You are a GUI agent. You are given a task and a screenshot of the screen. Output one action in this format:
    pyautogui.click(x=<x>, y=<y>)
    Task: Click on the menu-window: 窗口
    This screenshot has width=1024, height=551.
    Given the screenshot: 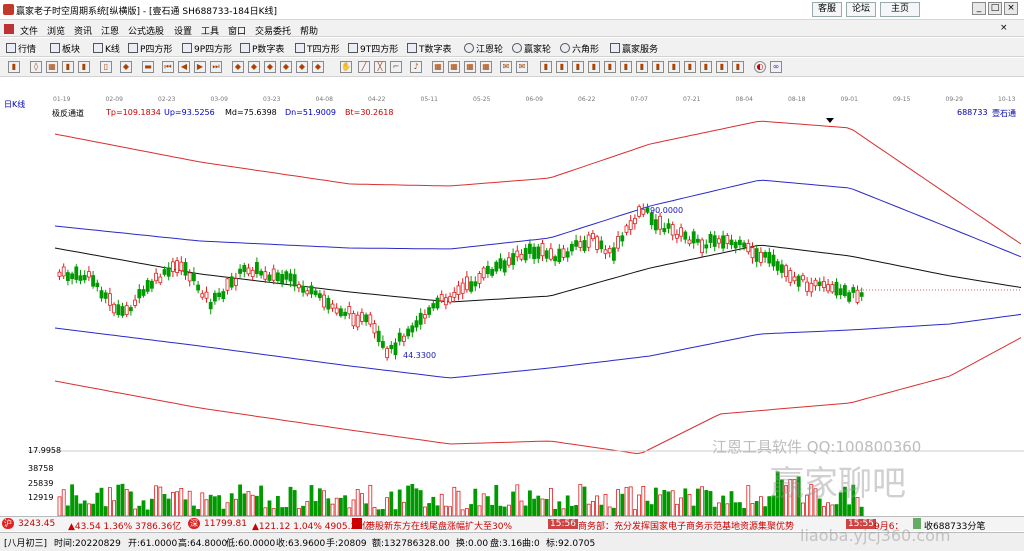 What is the action you would take?
    pyautogui.click(x=237, y=30)
    